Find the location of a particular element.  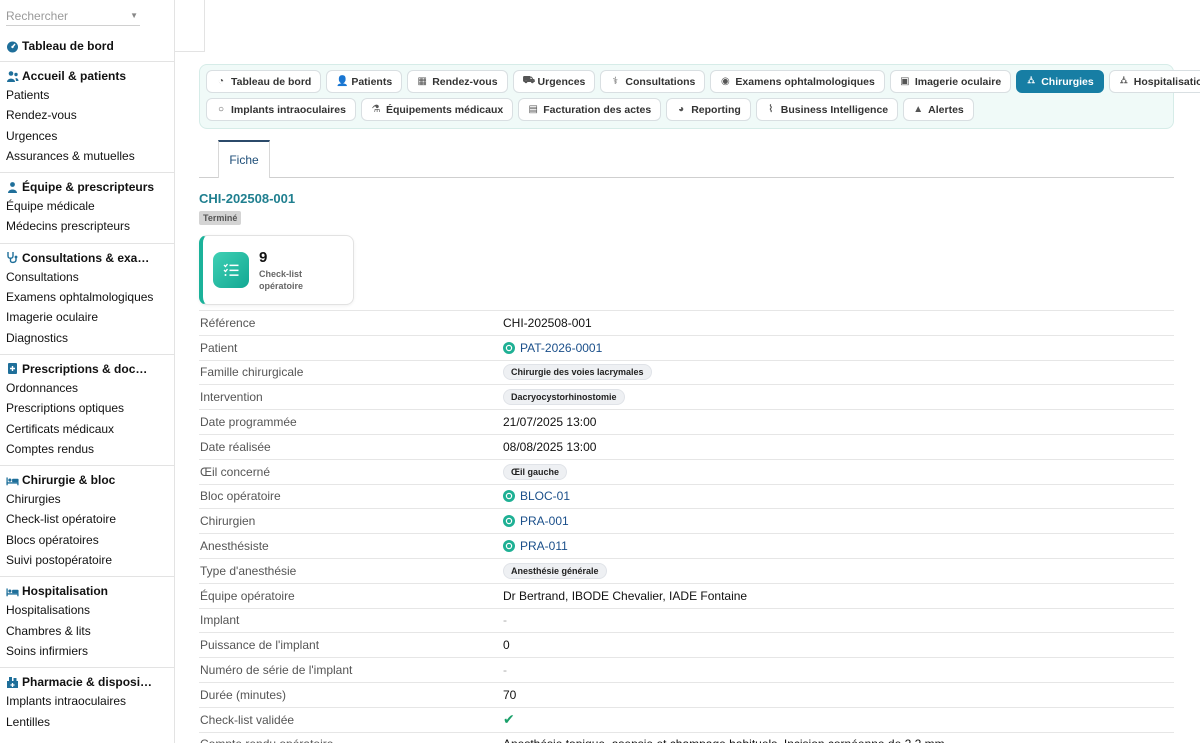

kpi-value: 9 is located at coordinates (263, 257).